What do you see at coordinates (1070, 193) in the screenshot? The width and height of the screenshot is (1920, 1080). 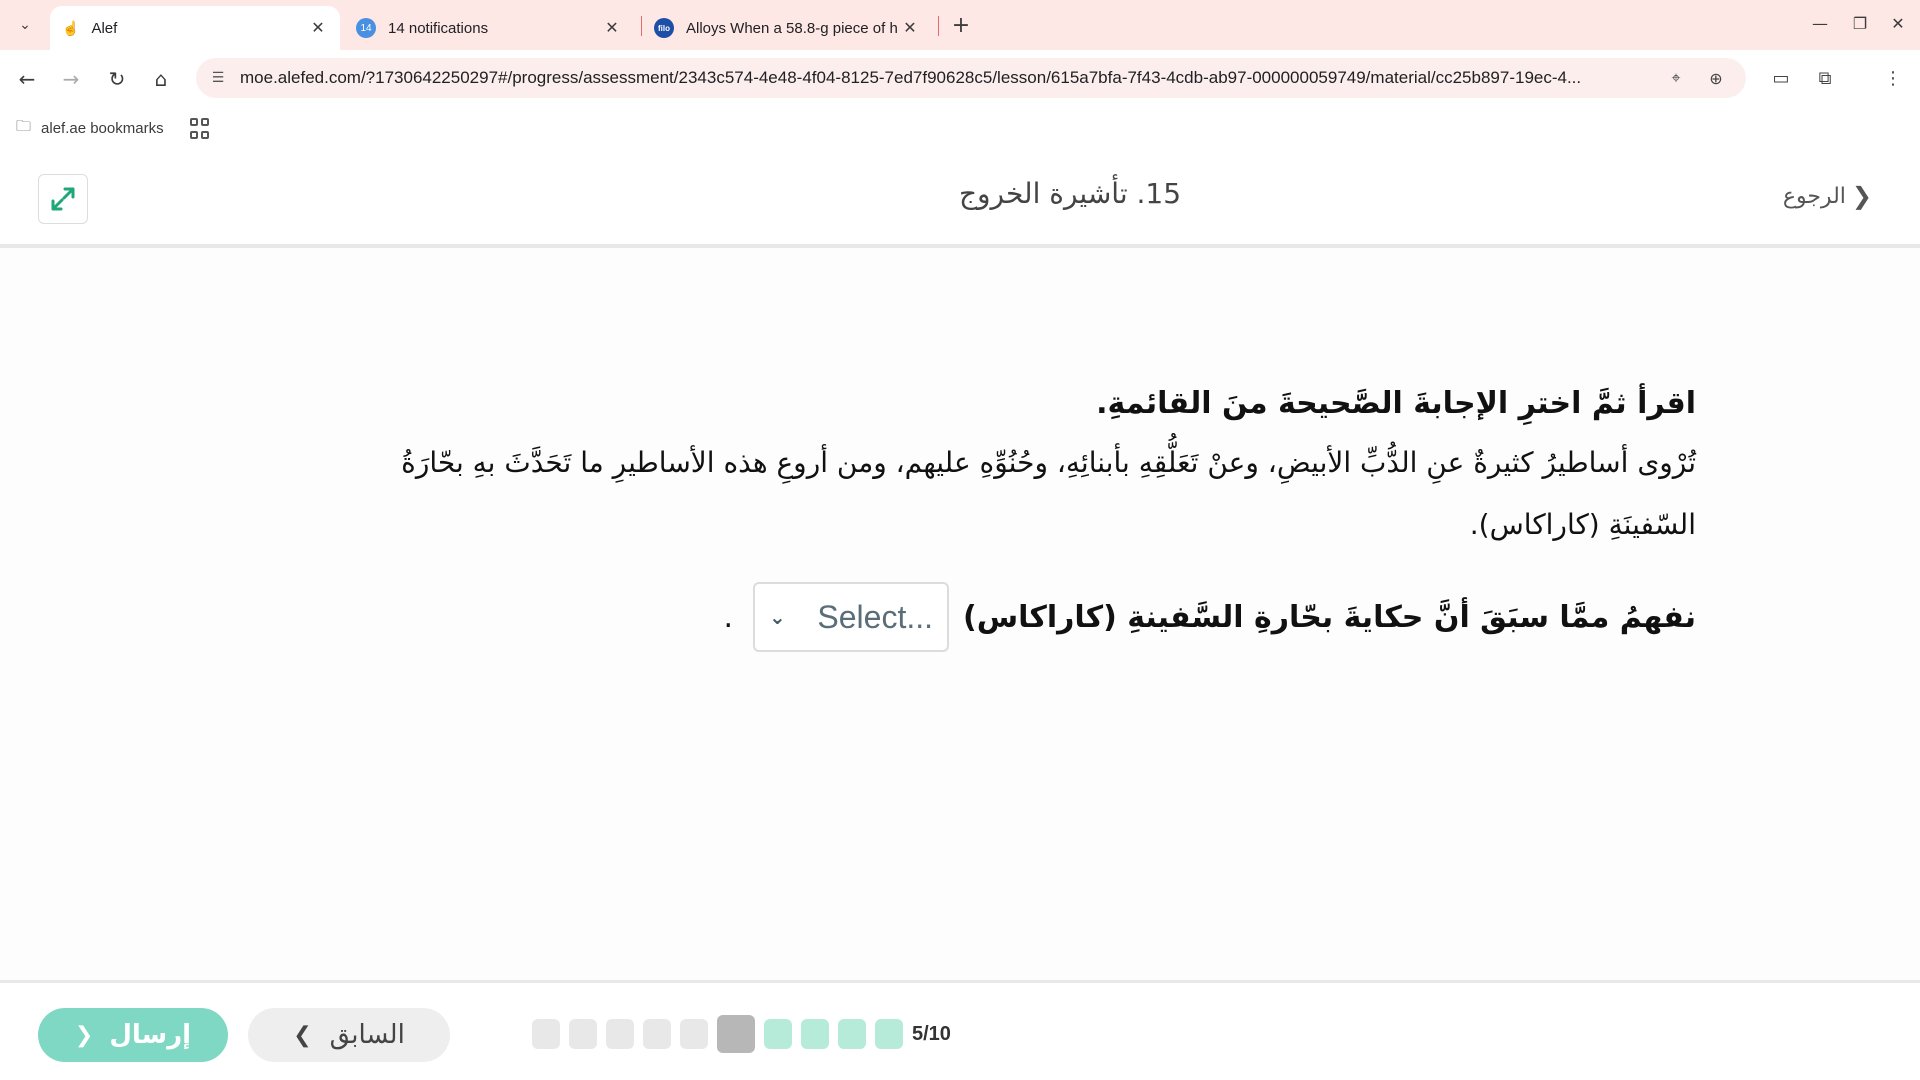 I see `page-title: 15. تأشيرة الخروج` at bounding box center [1070, 193].